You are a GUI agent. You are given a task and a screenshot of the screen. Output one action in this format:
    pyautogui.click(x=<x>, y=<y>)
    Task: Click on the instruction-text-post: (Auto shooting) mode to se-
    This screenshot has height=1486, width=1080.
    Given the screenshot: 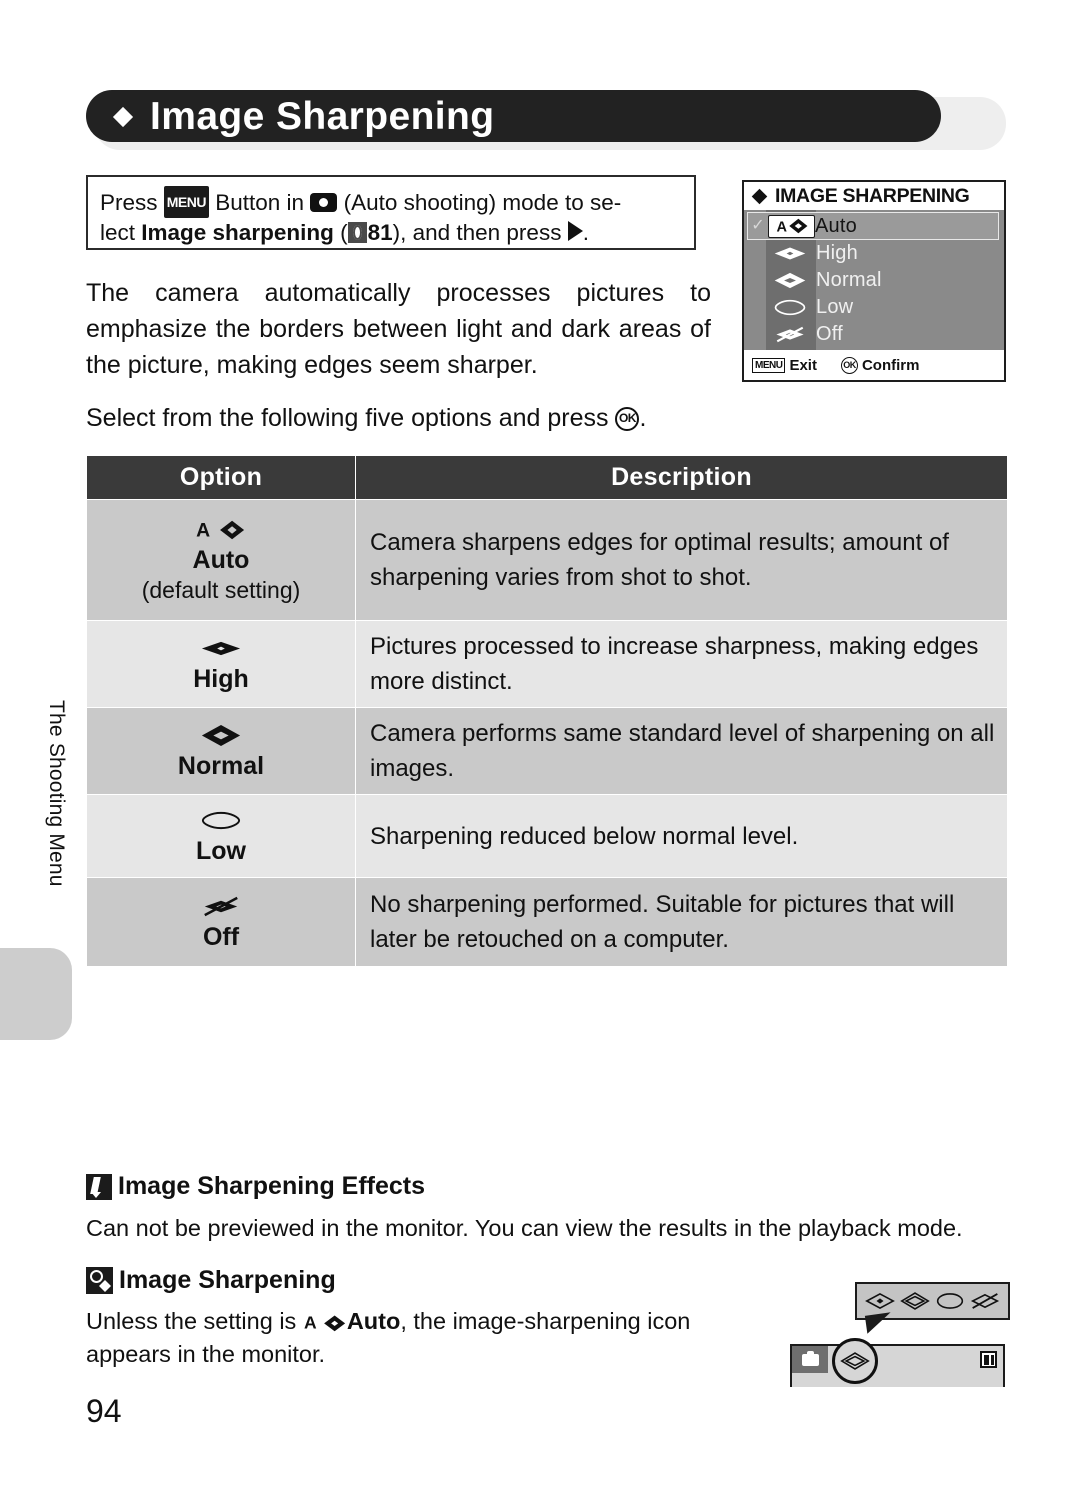 What is the action you would take?
    pyautogui.click(x=479, y=202)
    